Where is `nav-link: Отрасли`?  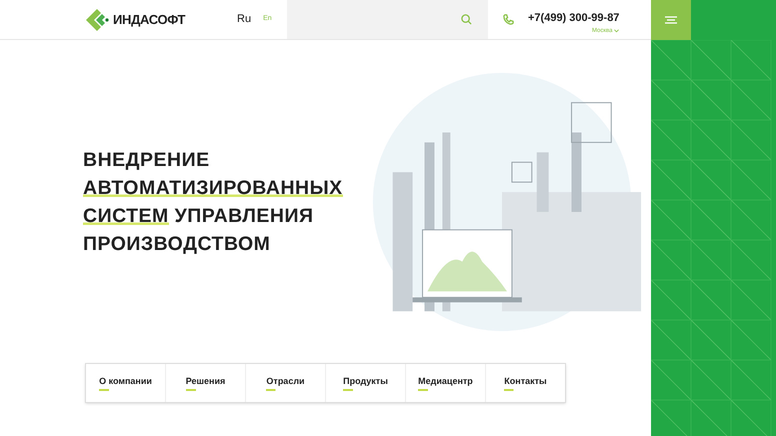
nav-link: Отрасли is located at coordinates (285, 383).